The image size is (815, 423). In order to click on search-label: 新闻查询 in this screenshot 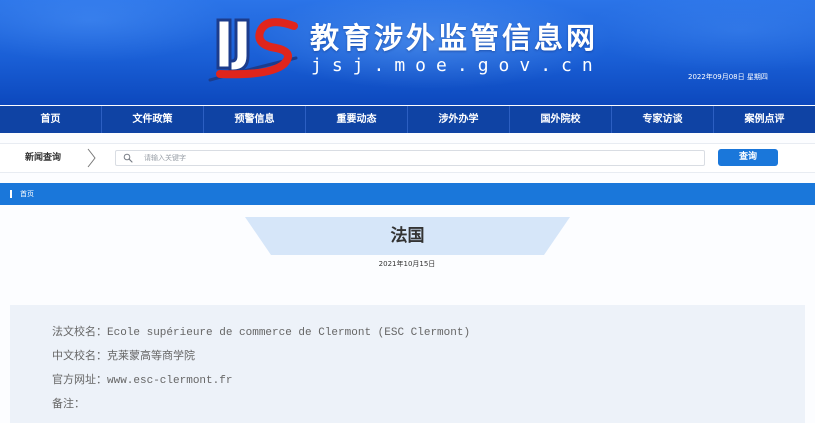, I will do `click(43, 158)`.